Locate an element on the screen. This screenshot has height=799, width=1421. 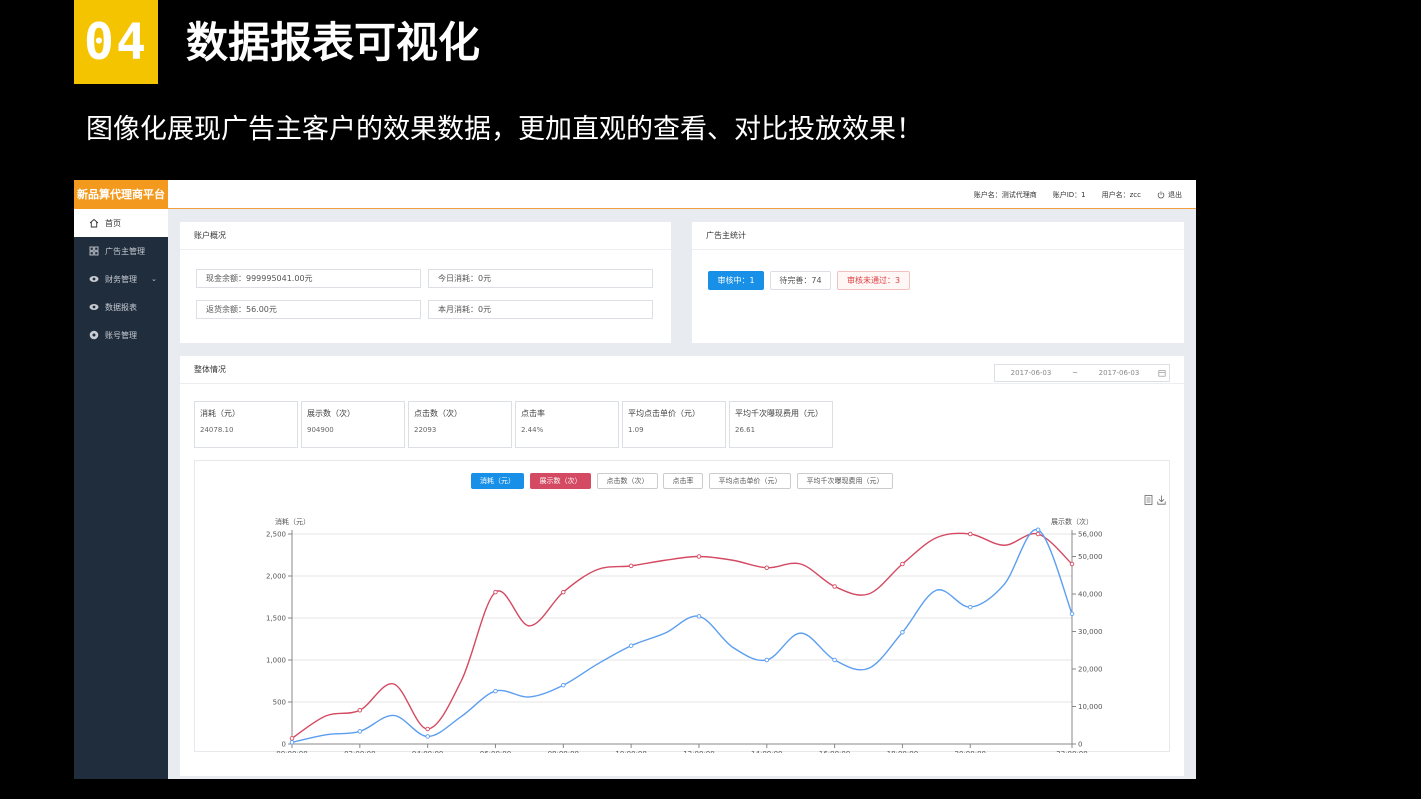
sidebar-item-home: 首页 is located at coordinates (121, 223).